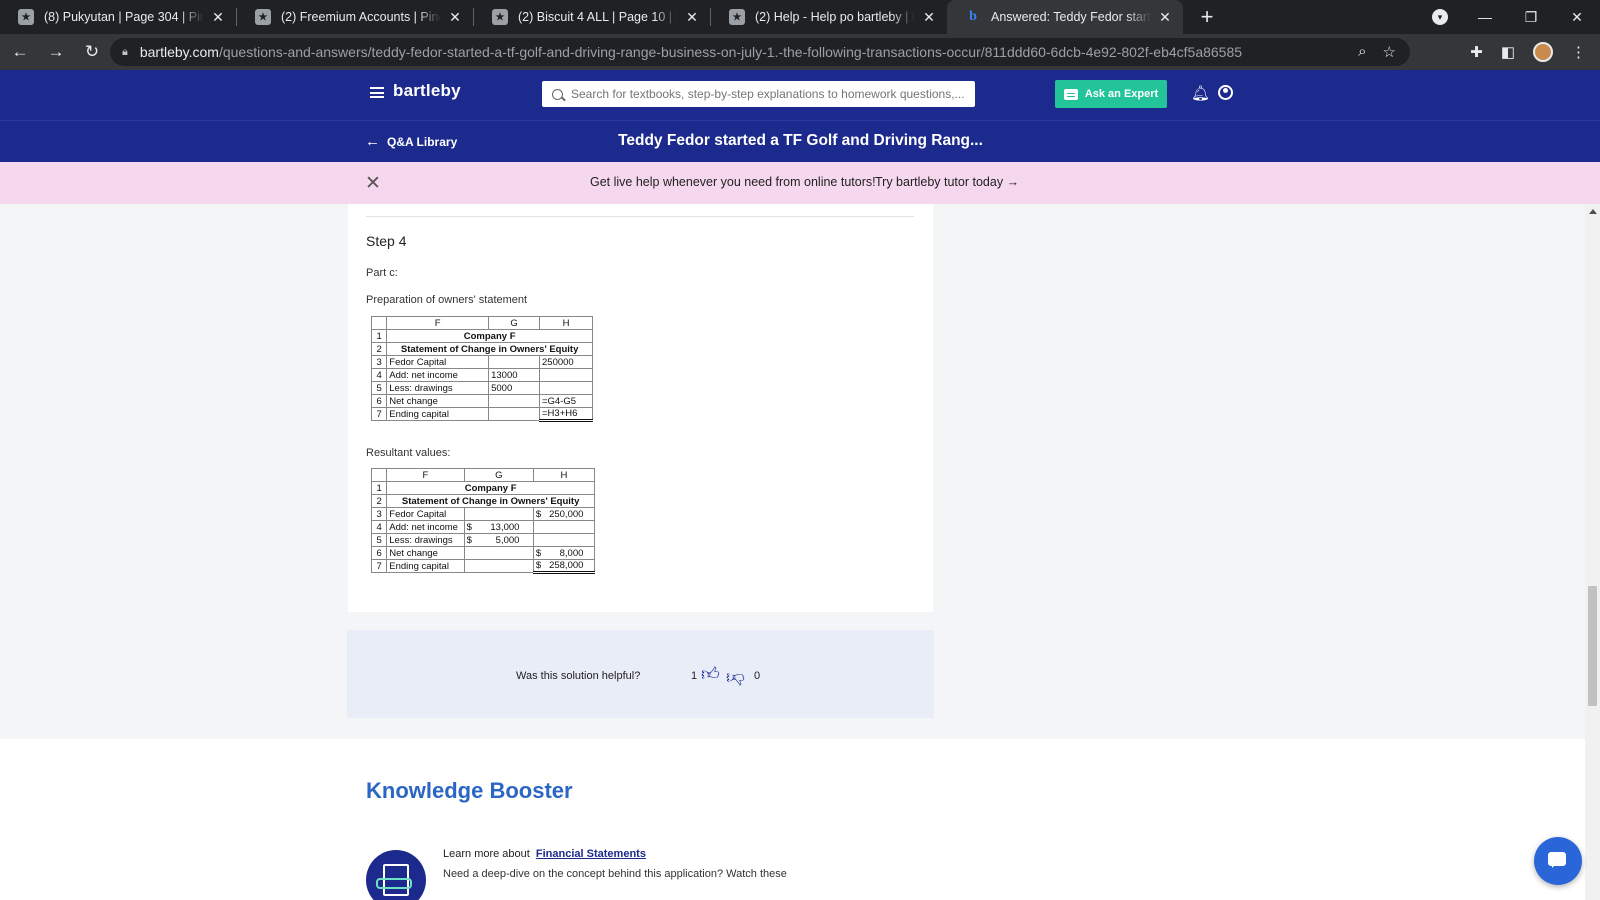 This screenshot has height=900, width=1600. What do you see at coordinates (1389, 52) in the screenshot?
I see `bookmark-star-icon: ☆` at bounding box center [1389, 52].